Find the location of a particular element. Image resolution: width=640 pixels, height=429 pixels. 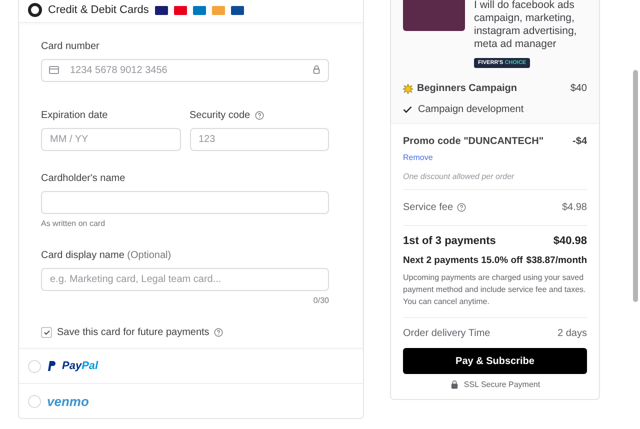

paypal-icon is located at coordinates (51, 366).